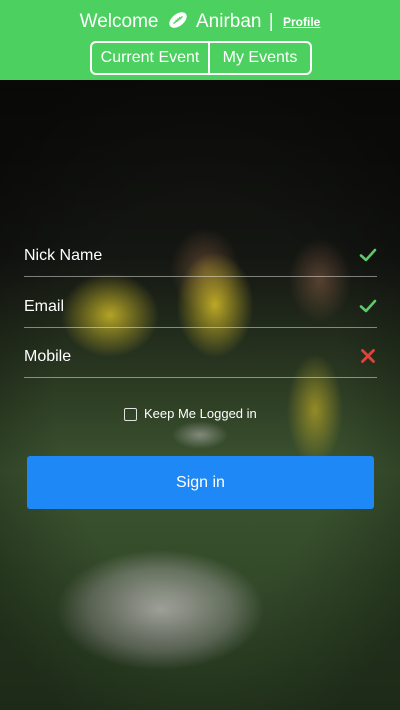  I want to click on keep-logged-in-option: Keep Me Logged in, so click(190, 414).